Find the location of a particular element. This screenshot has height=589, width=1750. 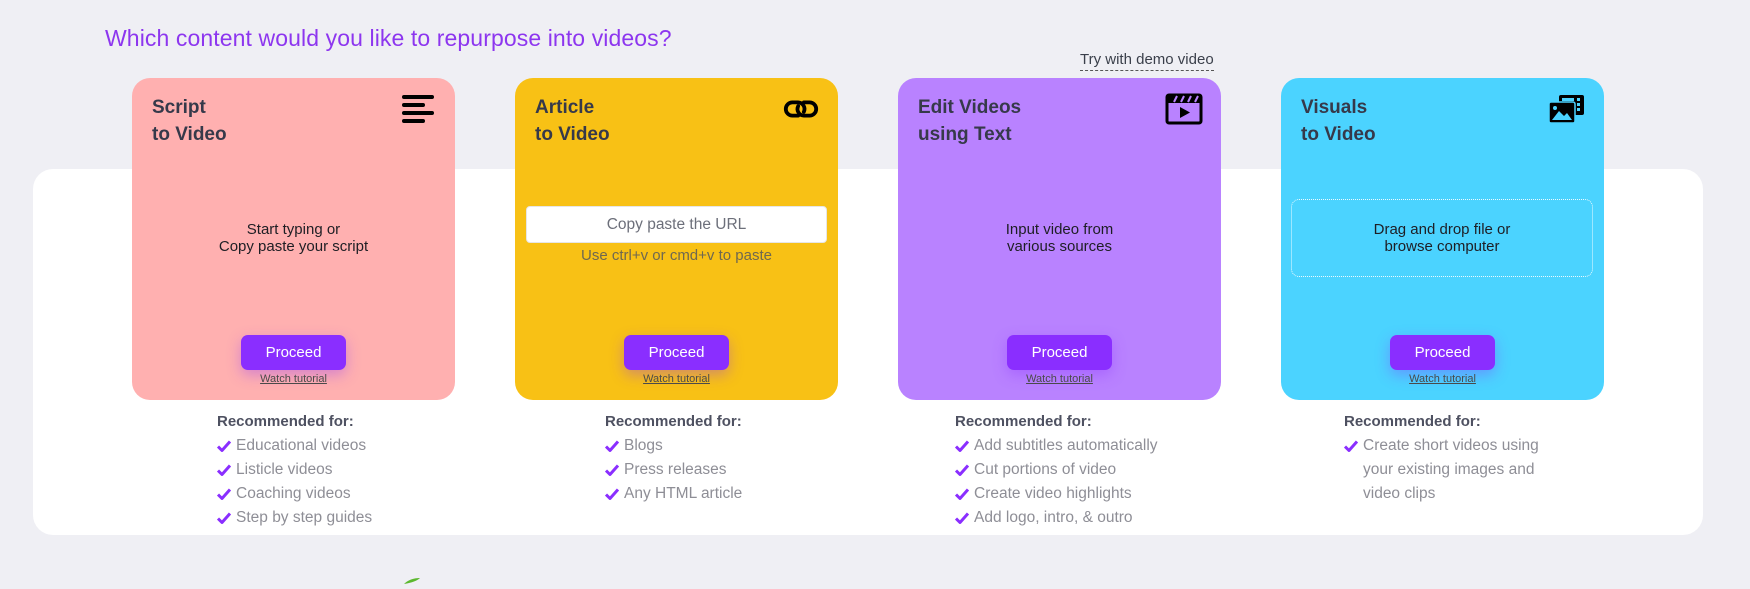

try-demo-video-link: Try with demo video is located at coordinates (1147, 61).